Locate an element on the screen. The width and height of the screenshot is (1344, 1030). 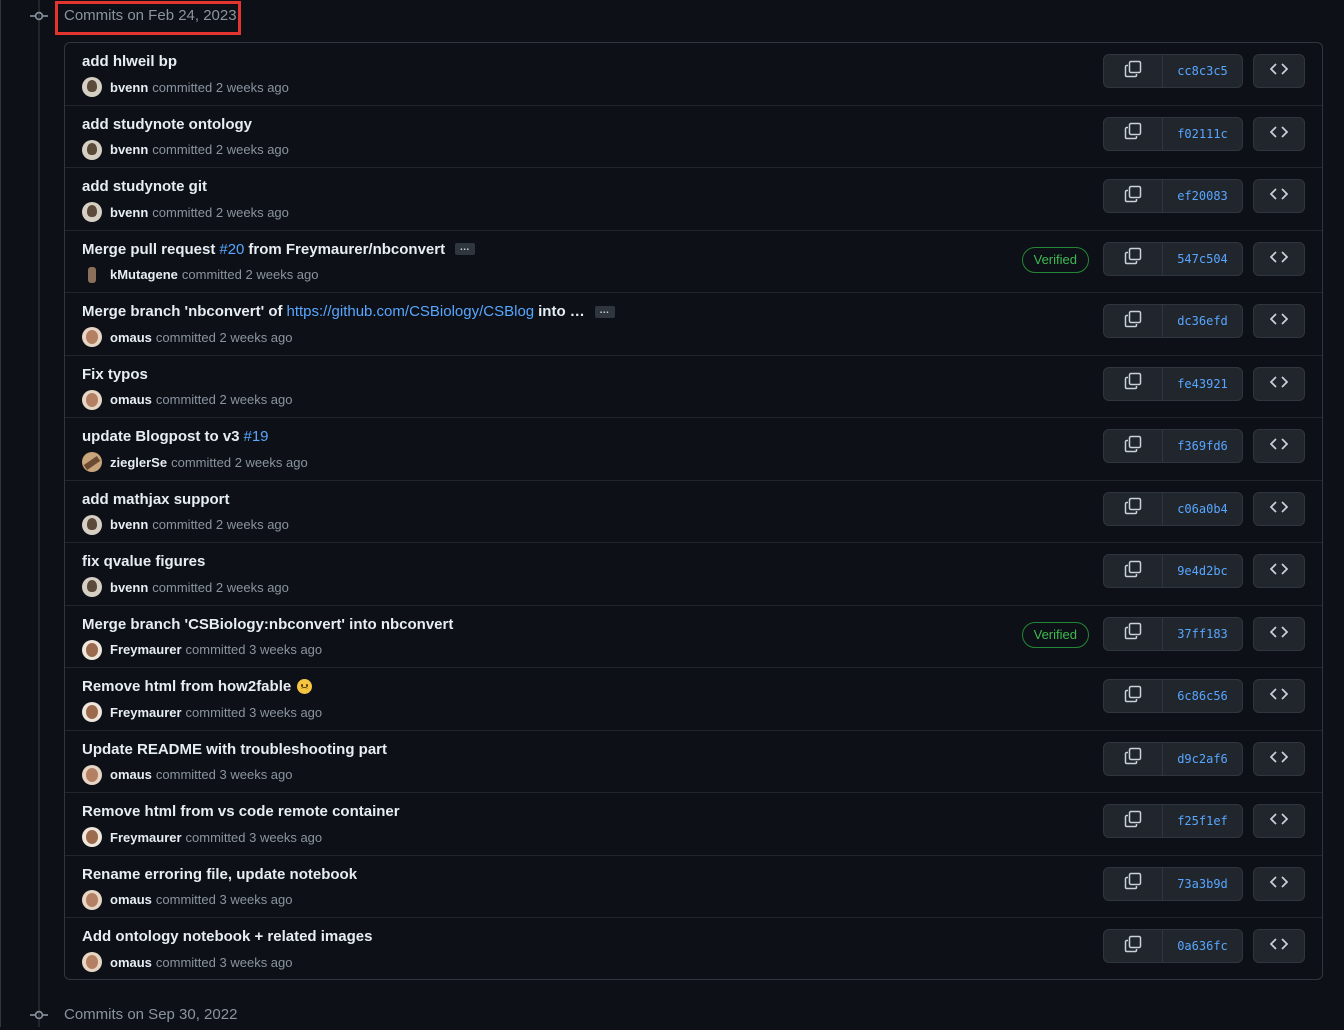
commit-sha-link: ef20083 is located at coordinates (1202, 196).